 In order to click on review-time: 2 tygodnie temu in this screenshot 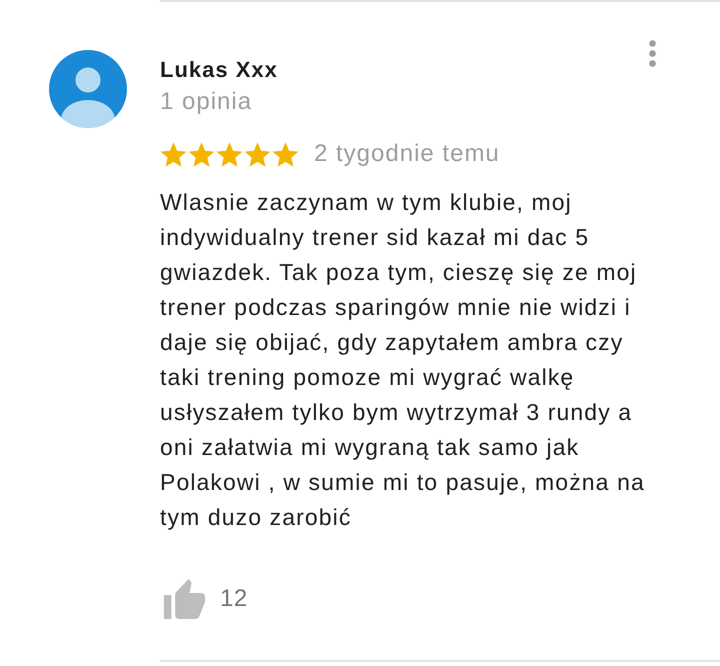, I will do `click(407, 154)`.